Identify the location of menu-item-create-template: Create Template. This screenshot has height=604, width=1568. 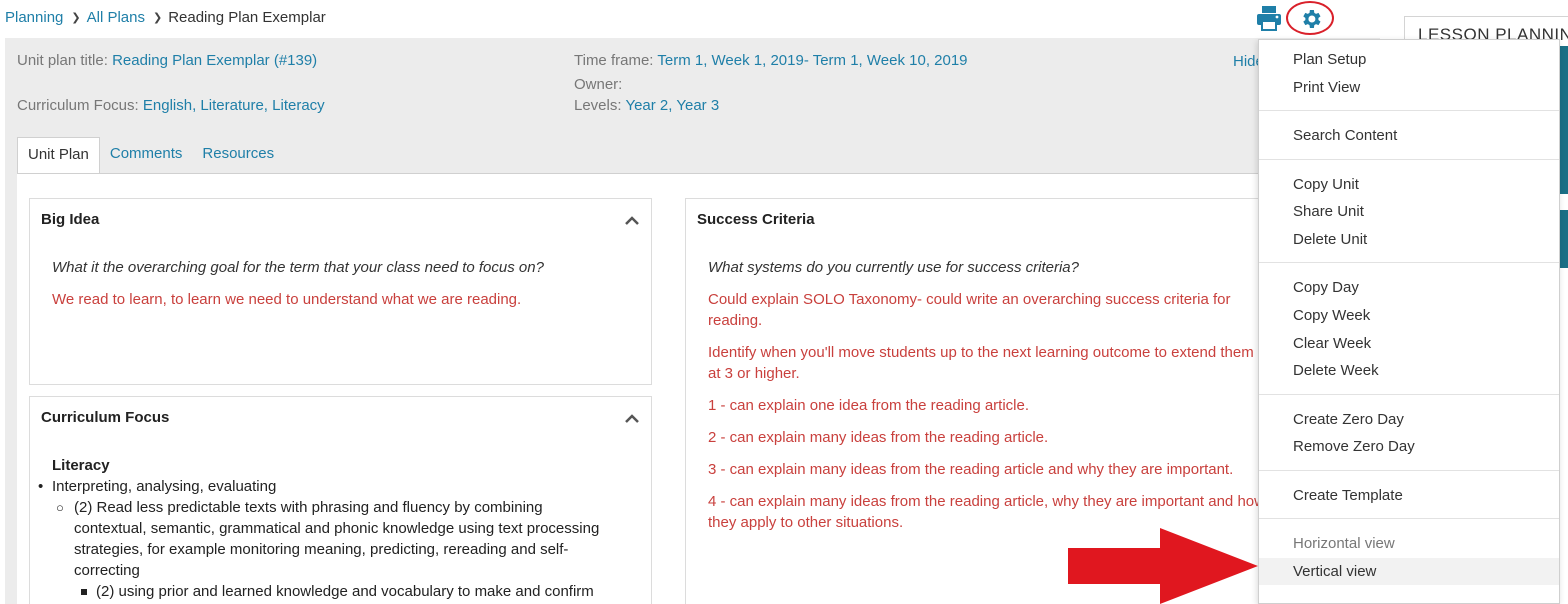
(1348, 495).